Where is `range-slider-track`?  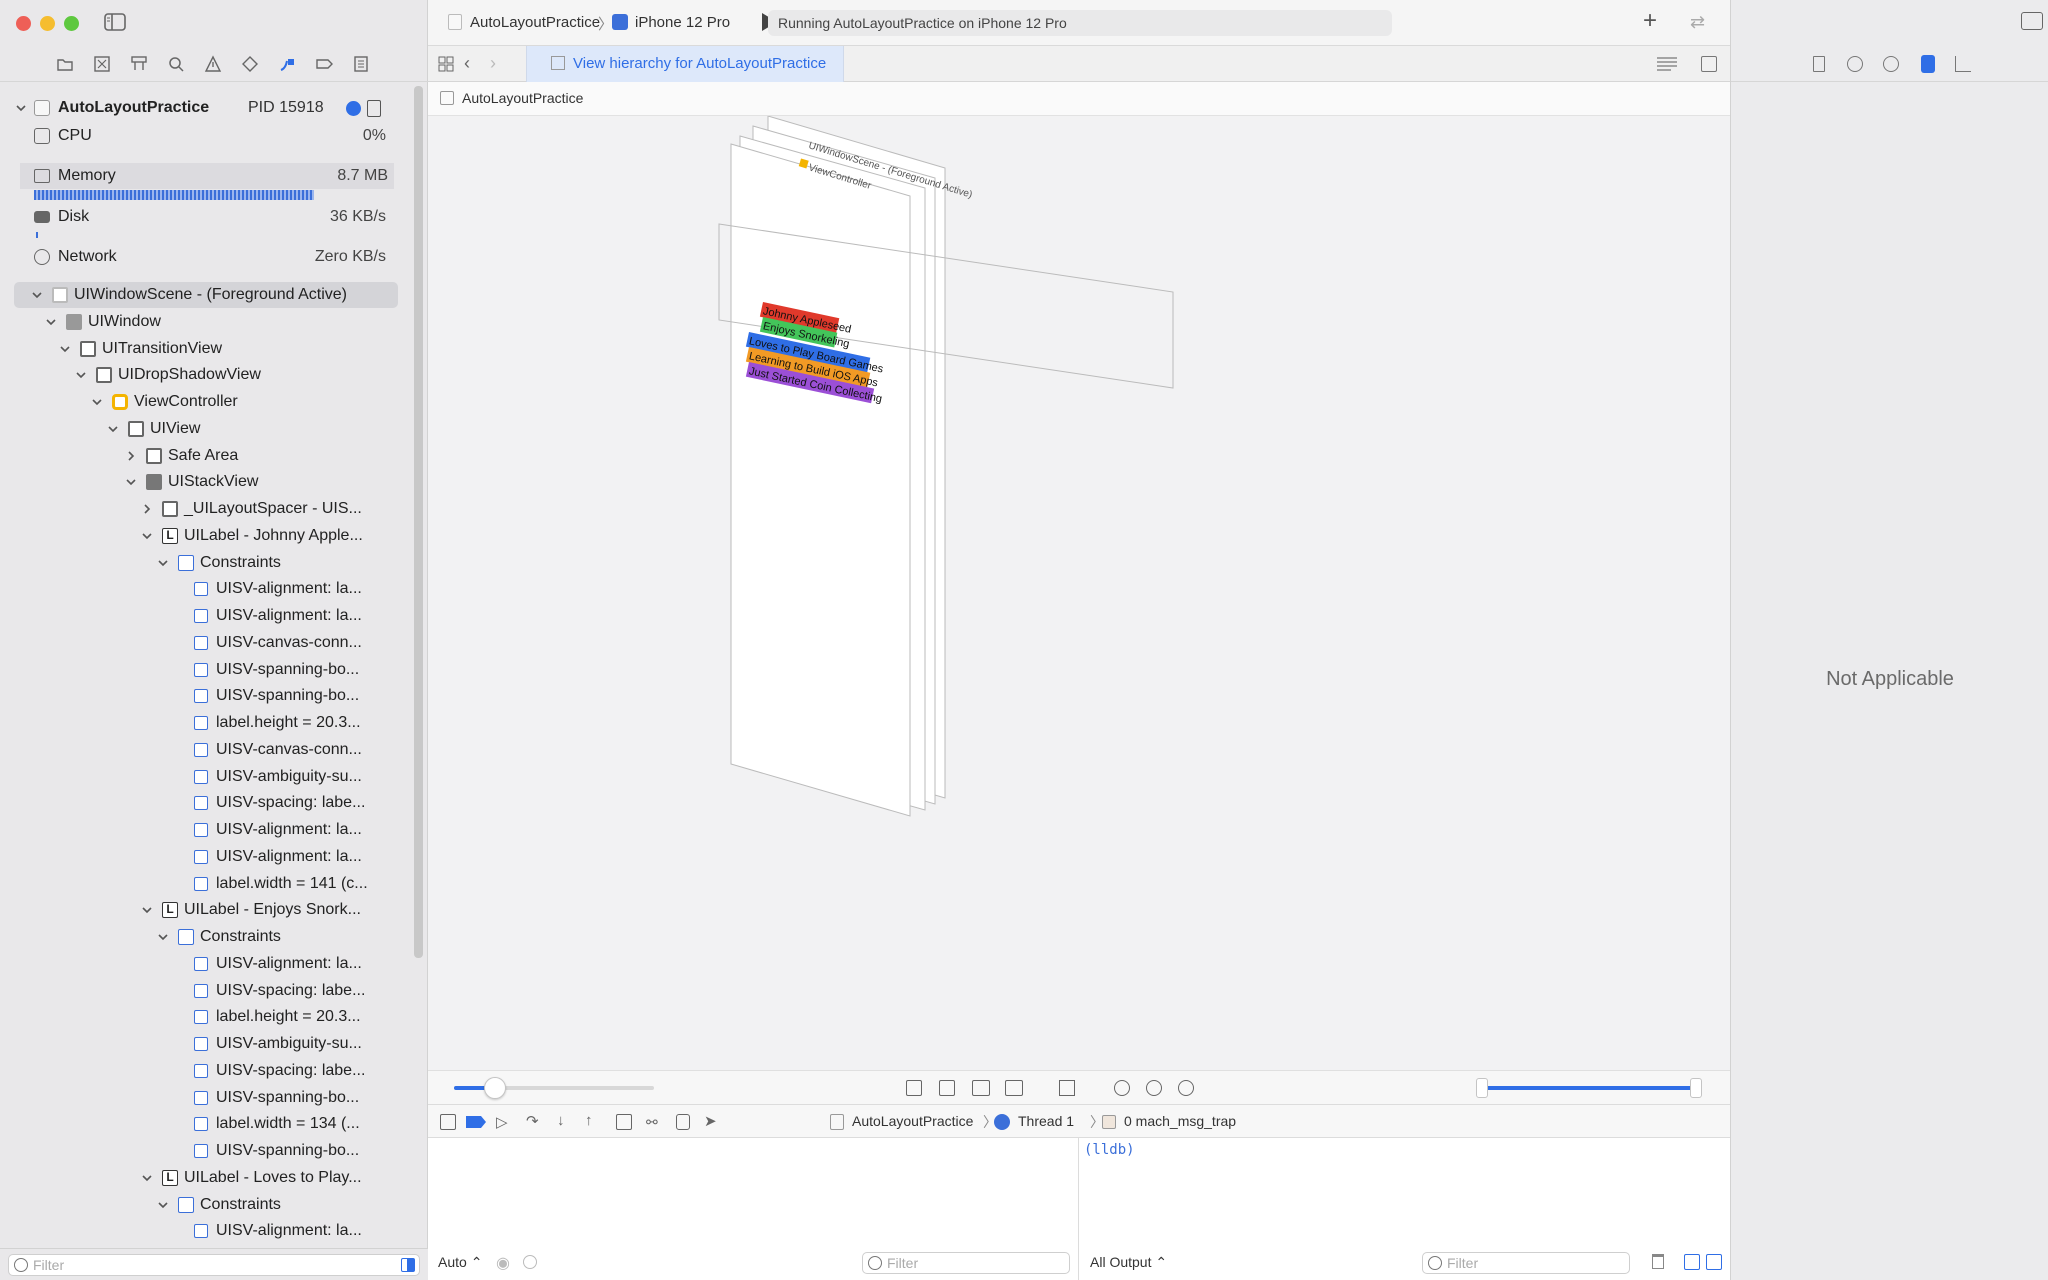
range-slider-track is located at coordinates (1589, 1088).